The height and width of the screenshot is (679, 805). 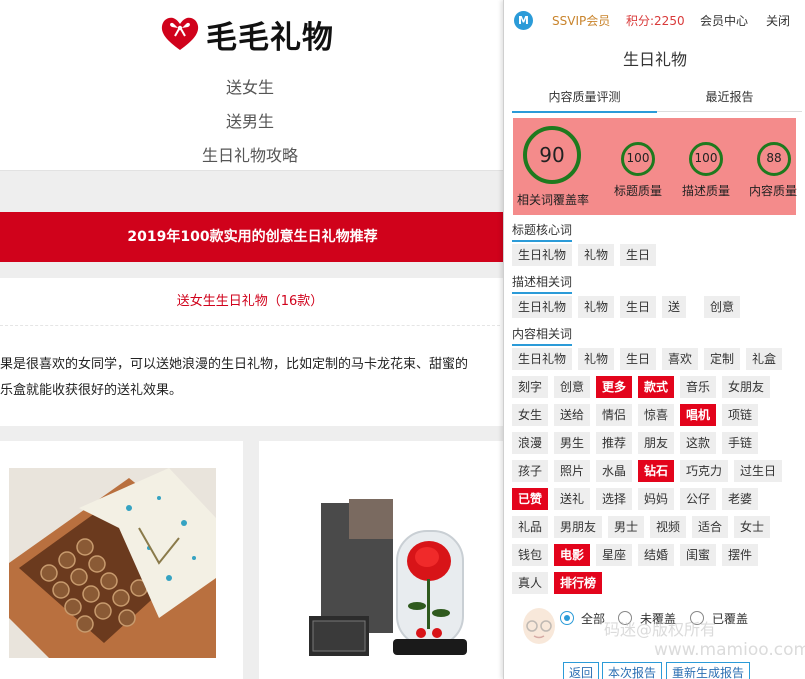 I want to click on close-button: 关闭, so click(x=778, y=20).